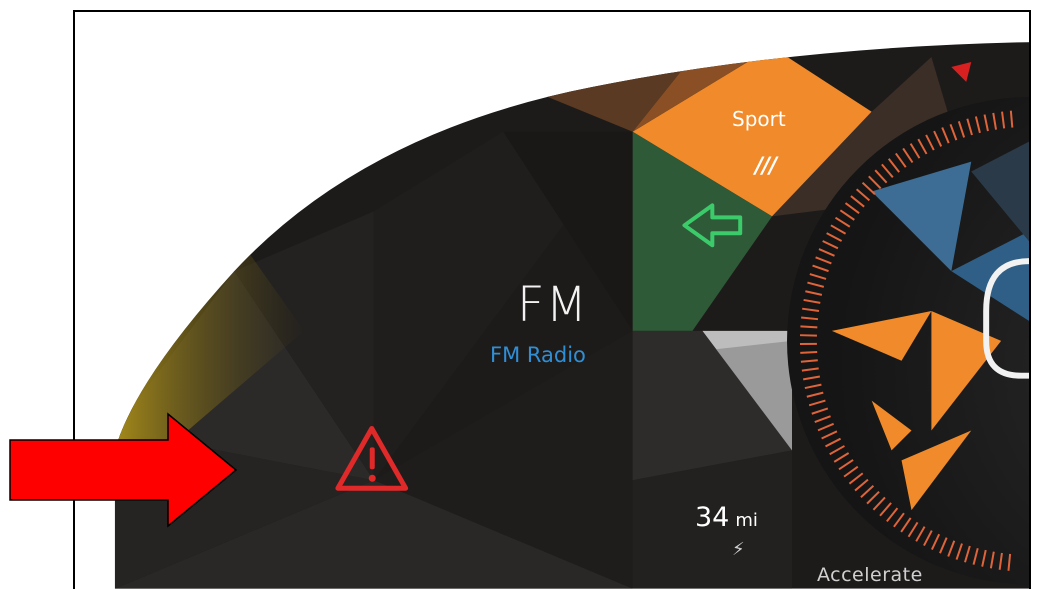 This screenshot has width=1037, height=589. I want to click on range-unit: mi, so click(746, 520).